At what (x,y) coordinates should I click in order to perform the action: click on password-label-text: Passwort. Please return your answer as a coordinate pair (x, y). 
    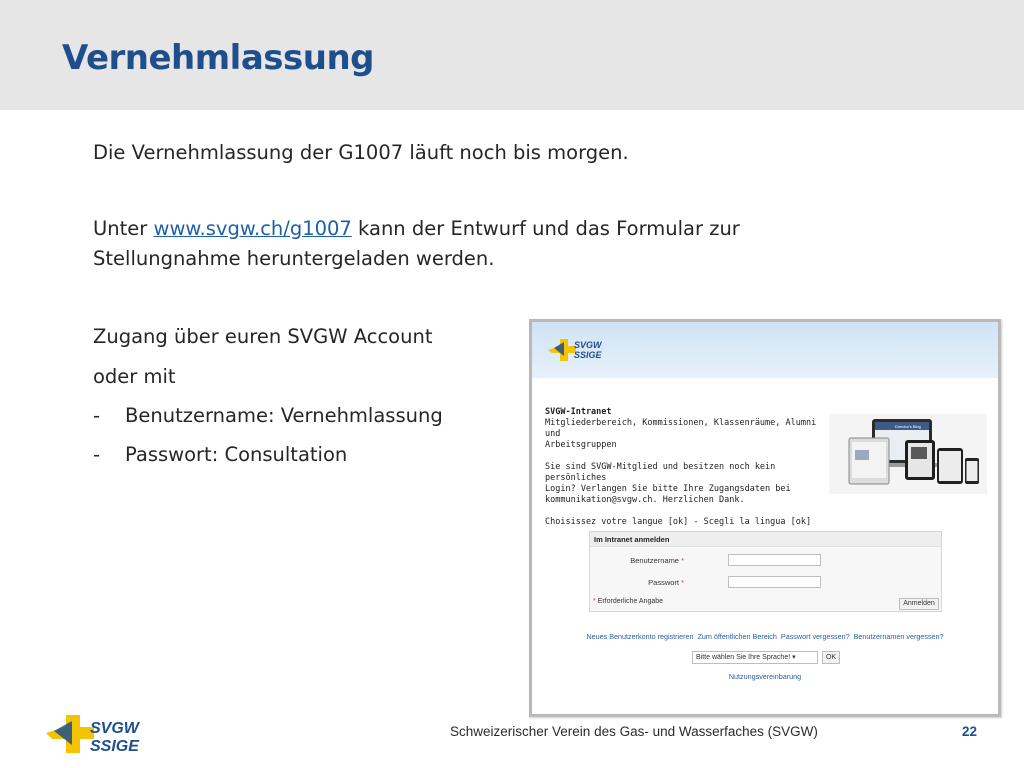
    Looking at the image, I should click on (663, 582).